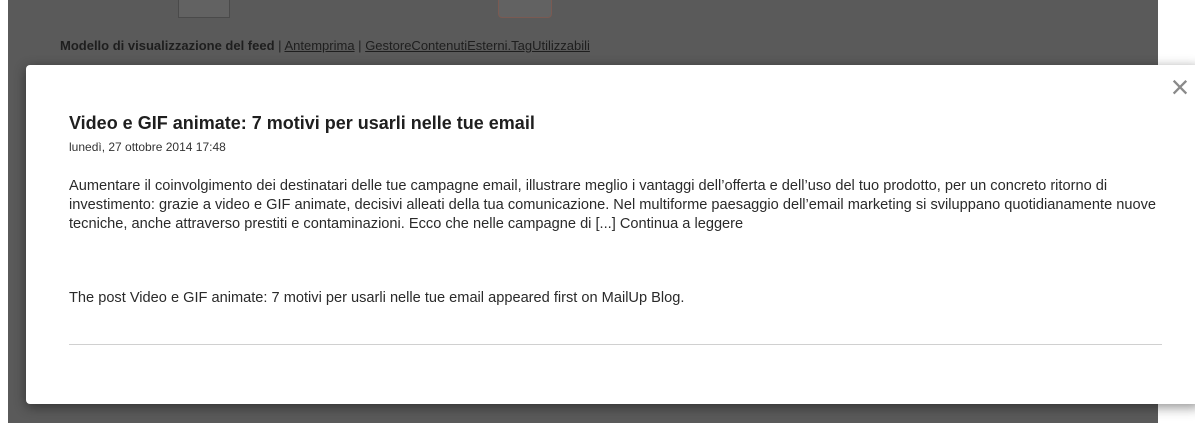 This screenshot has height=423, width=1195. I want to click on background-cut-row, so click(583, 9).